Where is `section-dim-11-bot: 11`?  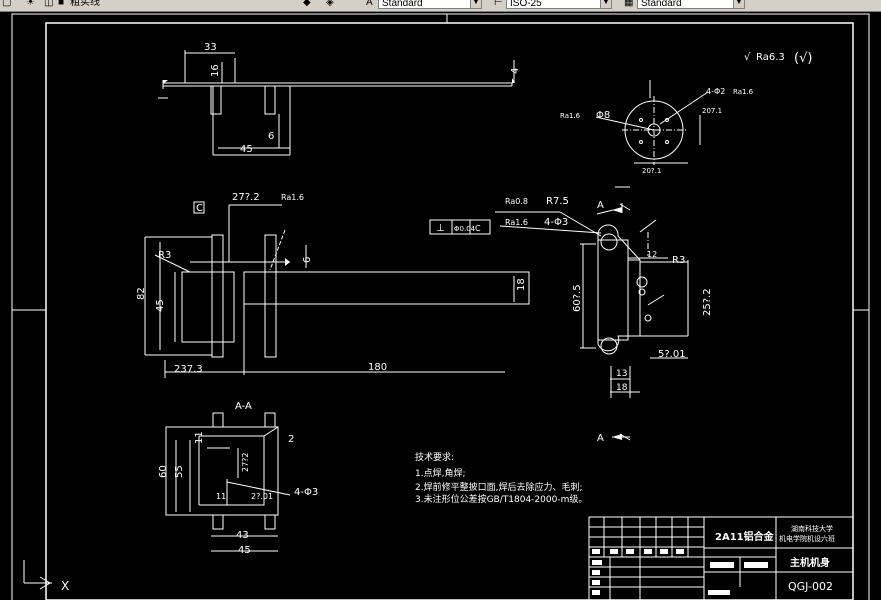
section-dim-11-bot: 11 is located at coordinates (221, 496).